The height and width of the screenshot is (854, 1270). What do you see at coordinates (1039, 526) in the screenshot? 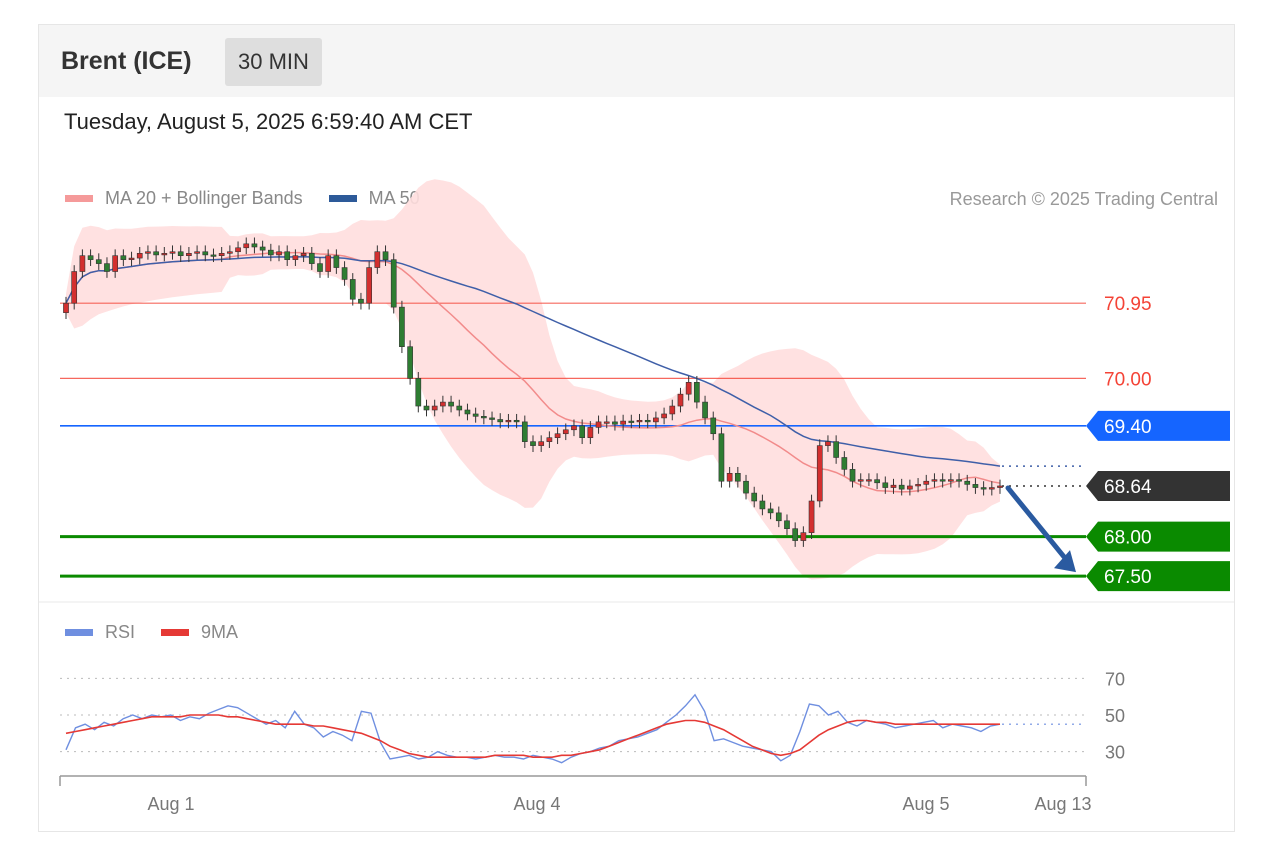
I see `forecast-arrow-shaft` at bounding box center [1039, 526].